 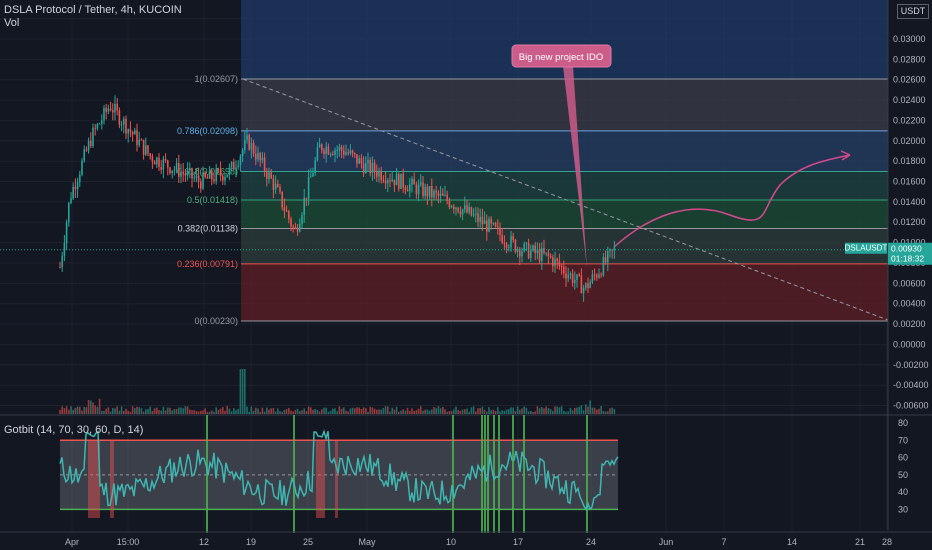 What do you see at coordinates (909, 182) in the screenshot?
I see `price-tick-label: 0.01600` at bounding box center [909, 182].